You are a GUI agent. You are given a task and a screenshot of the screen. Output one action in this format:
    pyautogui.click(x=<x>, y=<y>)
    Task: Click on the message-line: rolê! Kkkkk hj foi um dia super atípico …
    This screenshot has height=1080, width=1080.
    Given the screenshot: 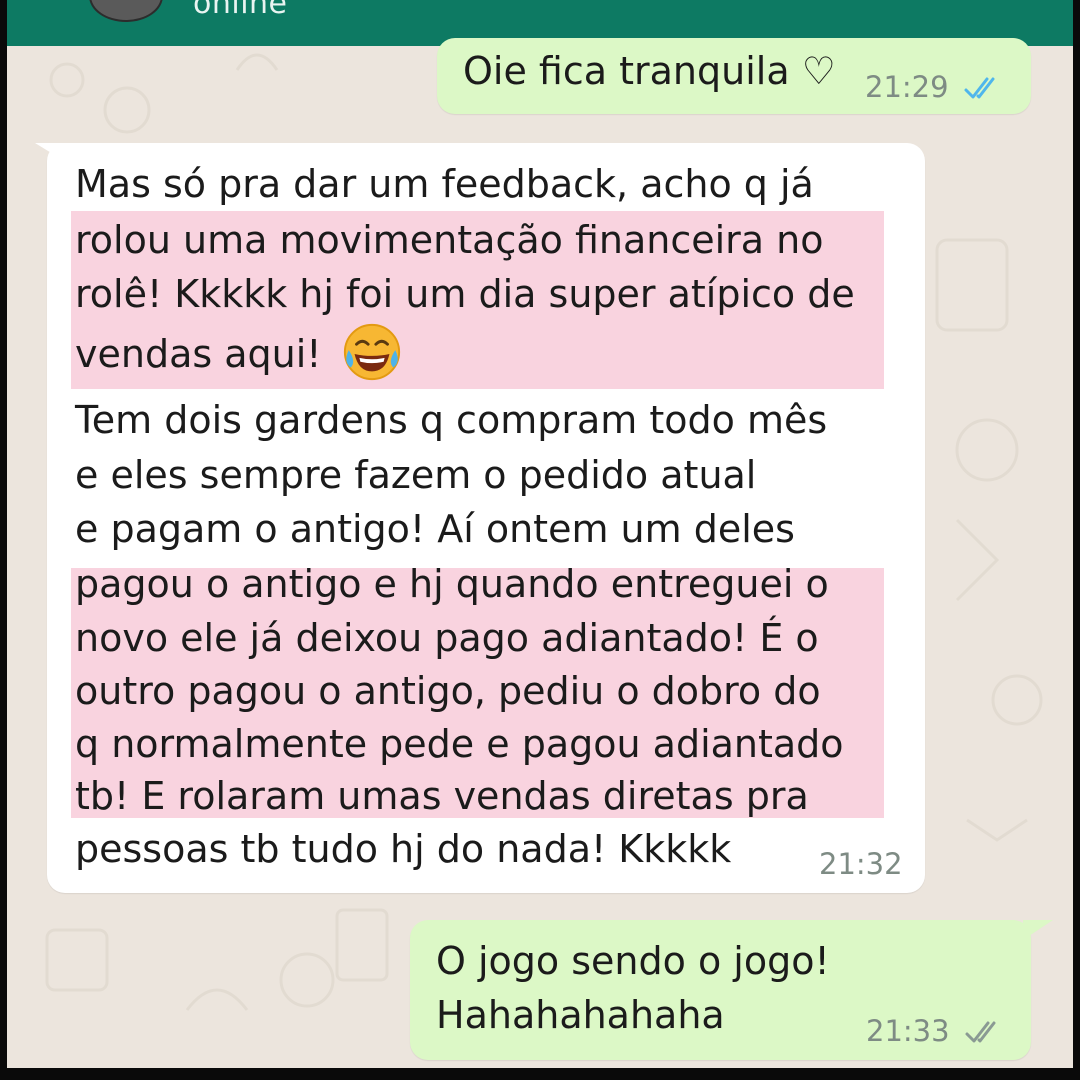 What is the action you would take?
    pyautogui.click(x=465, y=294)
    